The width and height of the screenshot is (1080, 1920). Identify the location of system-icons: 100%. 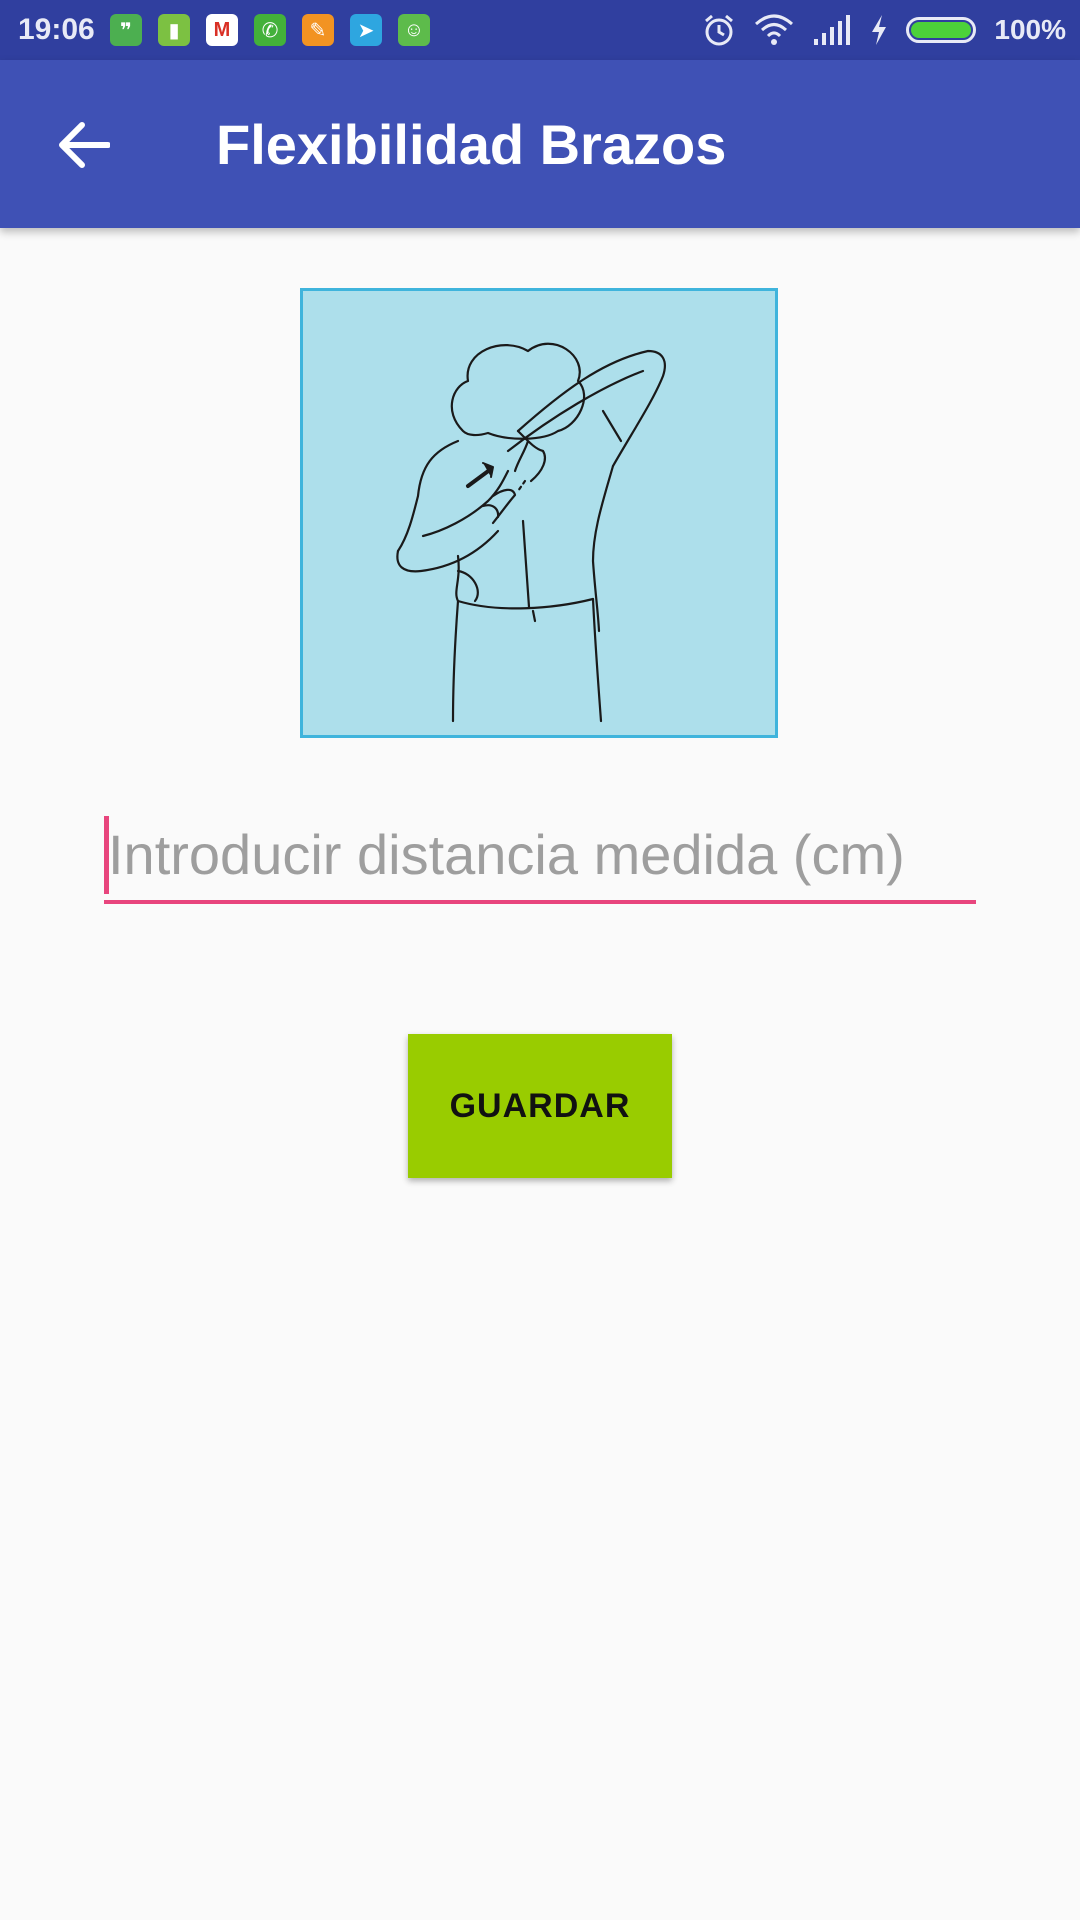
(884, 30).